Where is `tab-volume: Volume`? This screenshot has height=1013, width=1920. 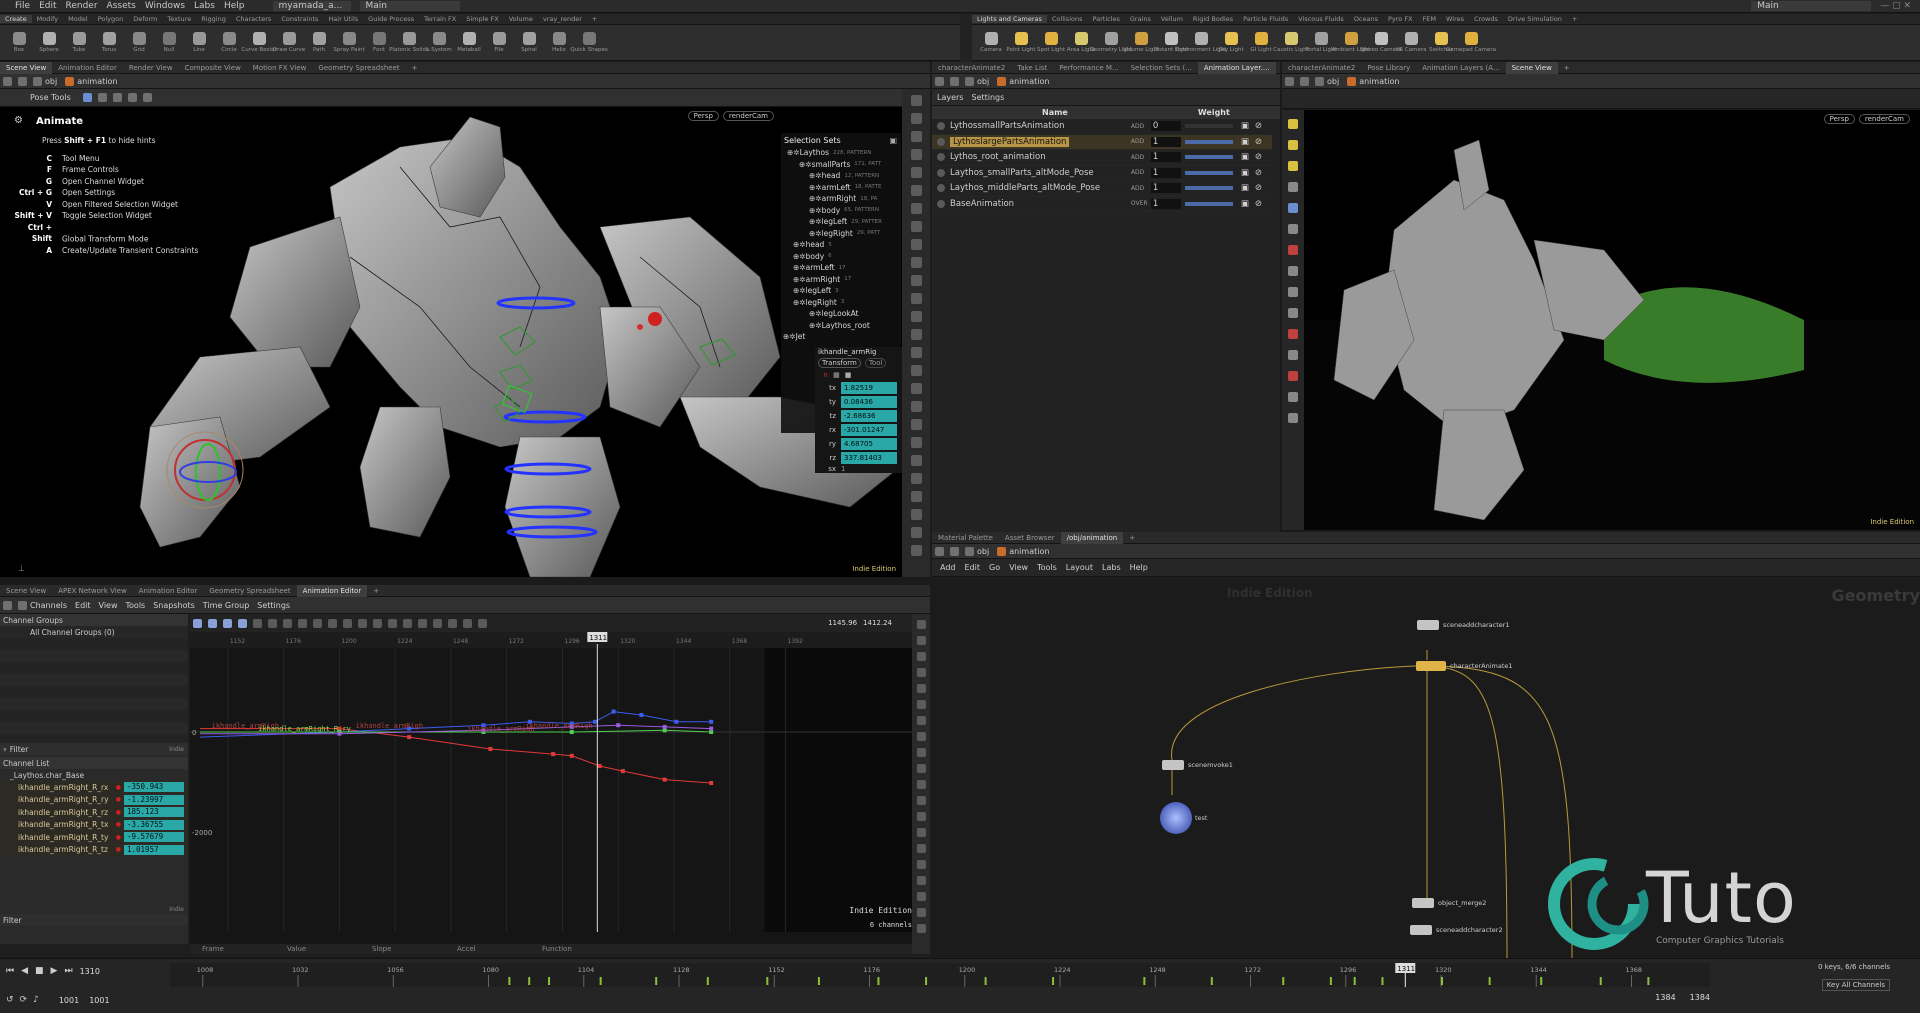
tab-volume: Volume is located at coordinates (521, 19).